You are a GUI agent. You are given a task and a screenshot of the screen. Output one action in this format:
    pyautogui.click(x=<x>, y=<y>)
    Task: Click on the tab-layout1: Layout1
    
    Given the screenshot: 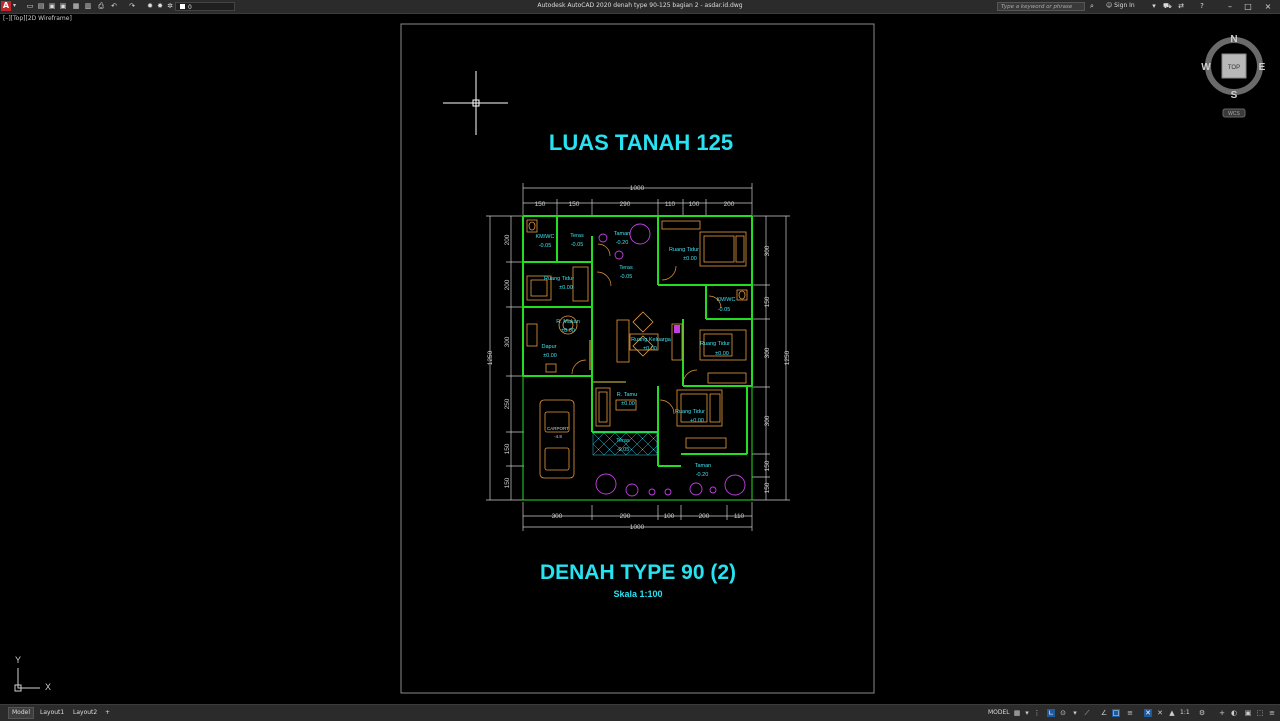 What is the action you would take?
    pyautogui.click(x=52, y=713)
    